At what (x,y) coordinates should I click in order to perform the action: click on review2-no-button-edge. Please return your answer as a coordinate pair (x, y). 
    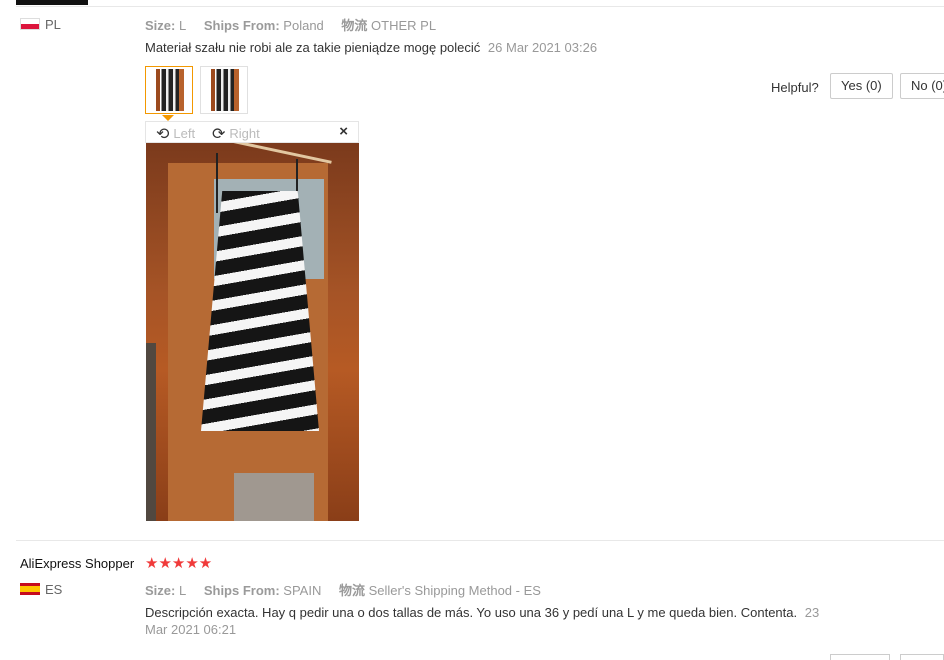
    Looking at the image, I should click on (922, 657).